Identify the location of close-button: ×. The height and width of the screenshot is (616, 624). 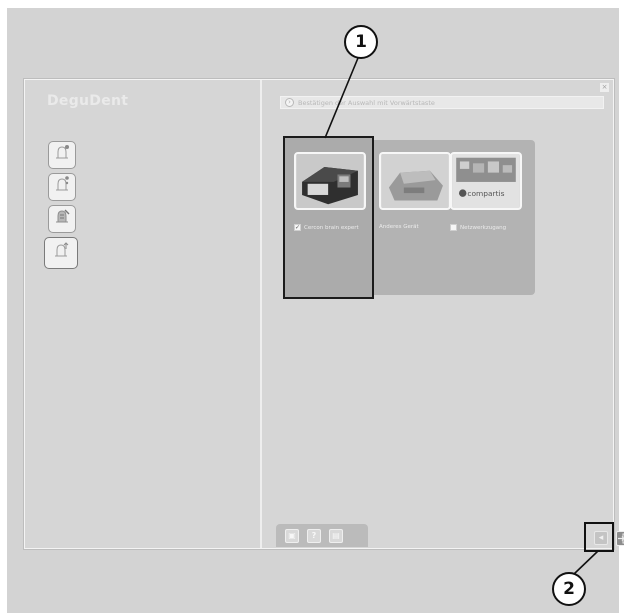
(604, 87).